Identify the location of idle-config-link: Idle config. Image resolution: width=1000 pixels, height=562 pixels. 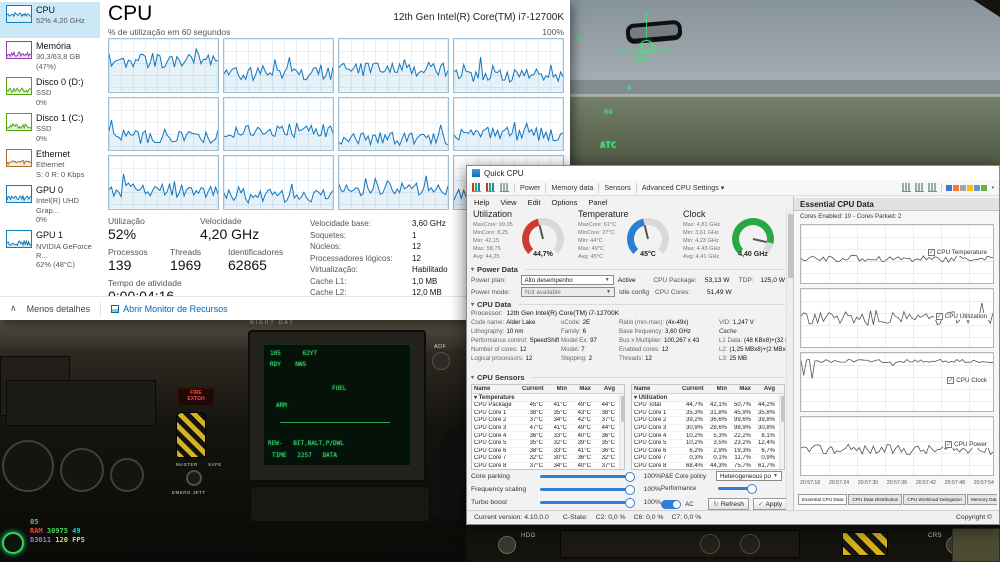
(635, 292).